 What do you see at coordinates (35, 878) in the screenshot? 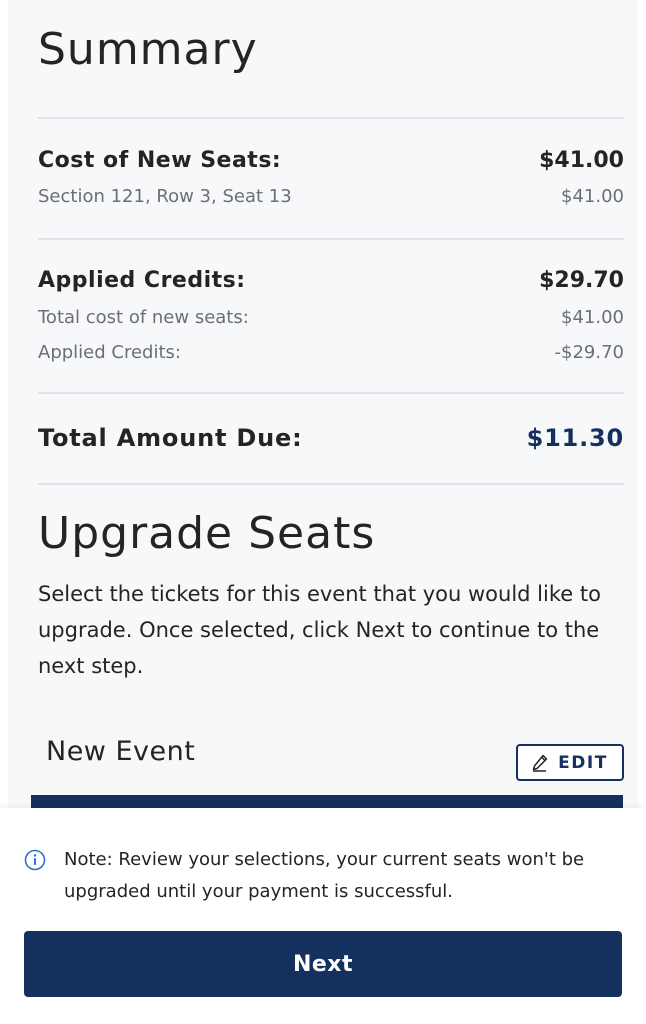
I see `info-icon` at bounding box center [35, 878].